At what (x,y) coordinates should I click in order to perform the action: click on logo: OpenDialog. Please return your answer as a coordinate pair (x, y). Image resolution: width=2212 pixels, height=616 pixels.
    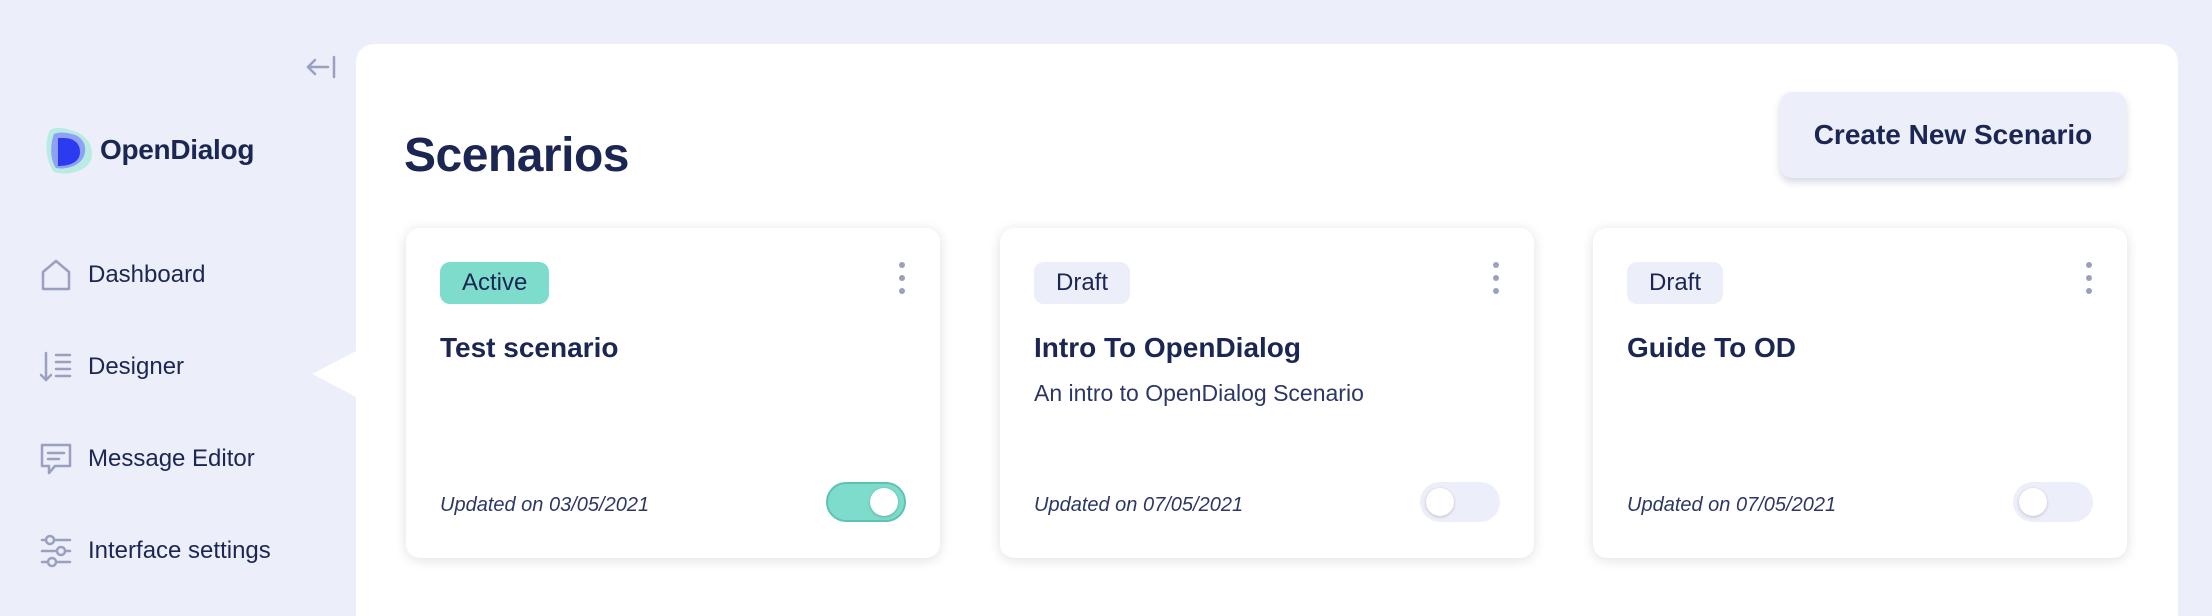
    Looking at the image, I should click on (147, 150).